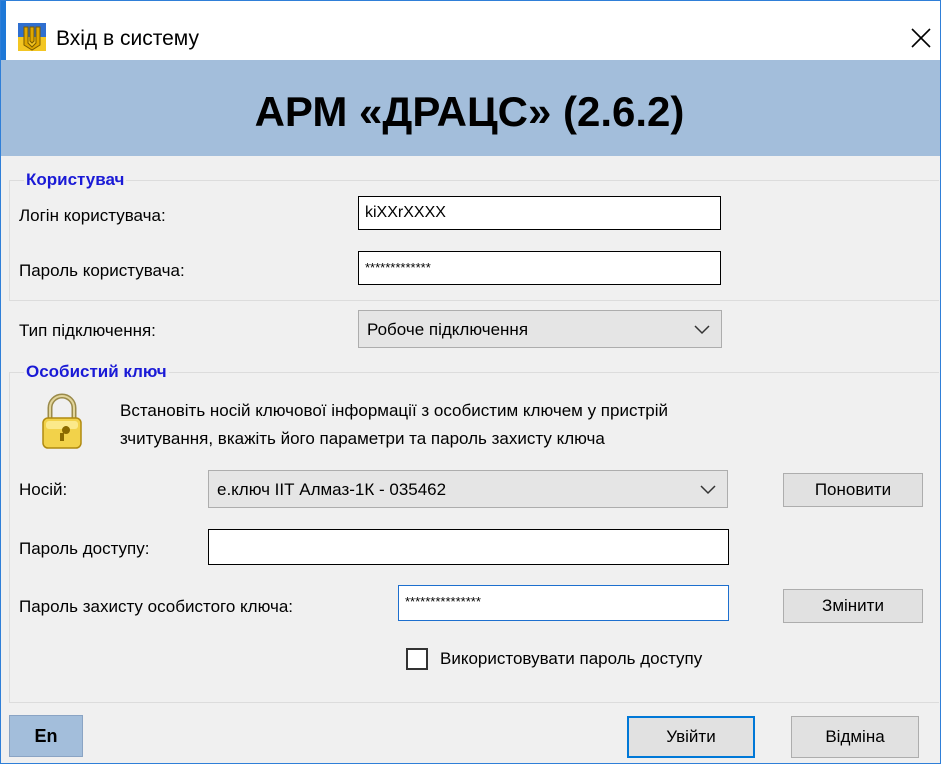  What do you see at coordinates (84, 548) in the screenshot?
I see `access-password-label: Пароль доступу:` at bounding box center [84, 548].